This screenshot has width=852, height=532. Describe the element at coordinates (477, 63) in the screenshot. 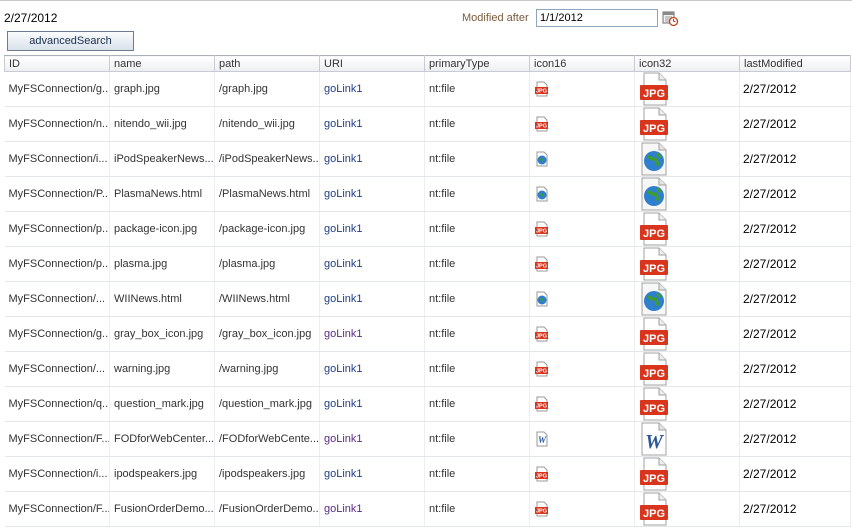

I see `column-header-primary-type: primaryType` at that location.